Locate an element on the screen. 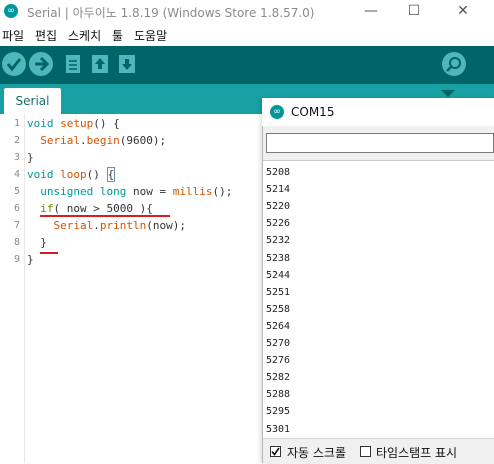  verify-button is located at coordinates (14, 64).